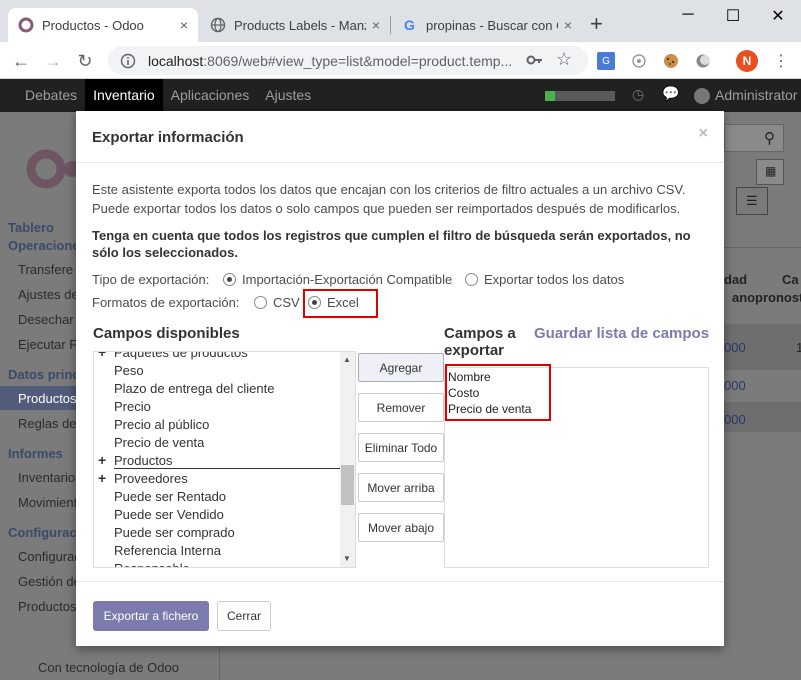  Describe the element at coordinates (47, 398) in the screenshot. I see `sidebar-item-productos: Productos` at that location.